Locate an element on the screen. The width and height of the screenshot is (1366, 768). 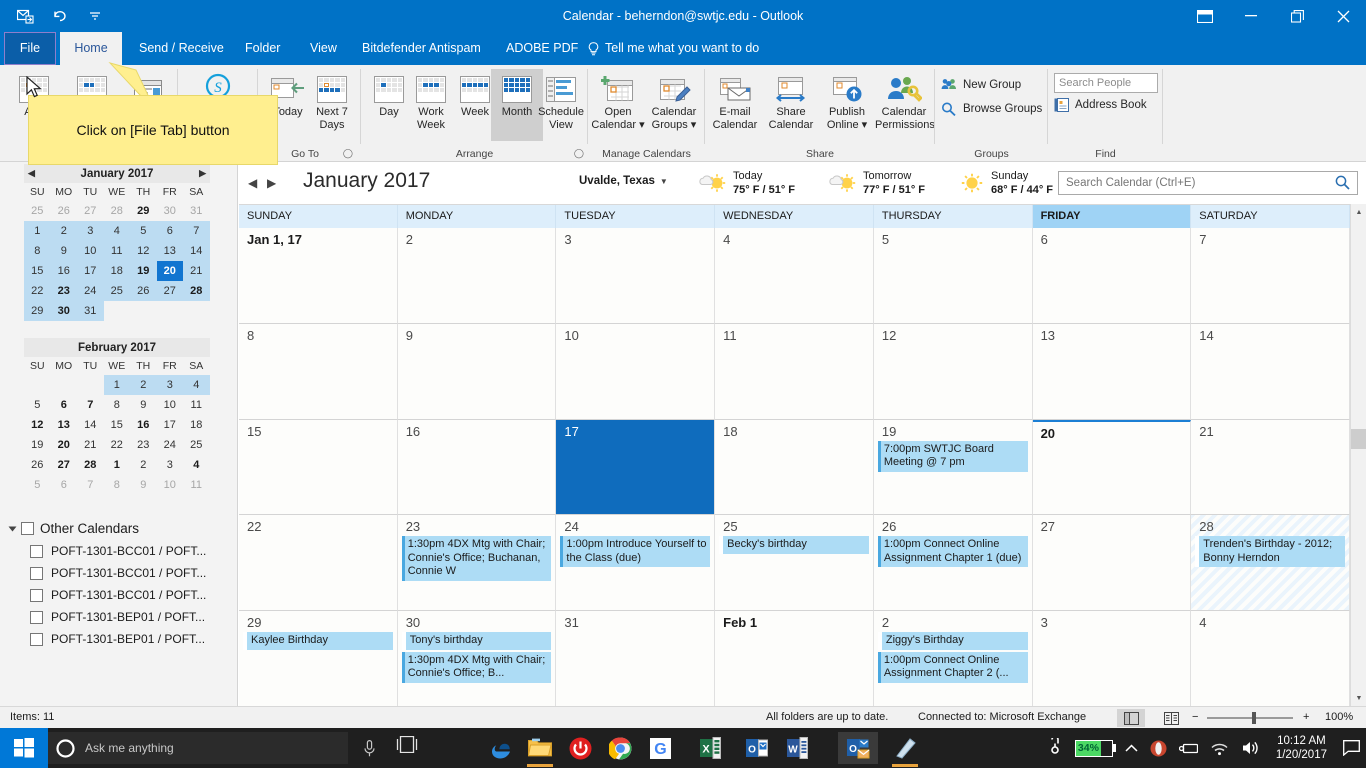
mini-calendar-day: 14 is located at coordinates (196, 251).